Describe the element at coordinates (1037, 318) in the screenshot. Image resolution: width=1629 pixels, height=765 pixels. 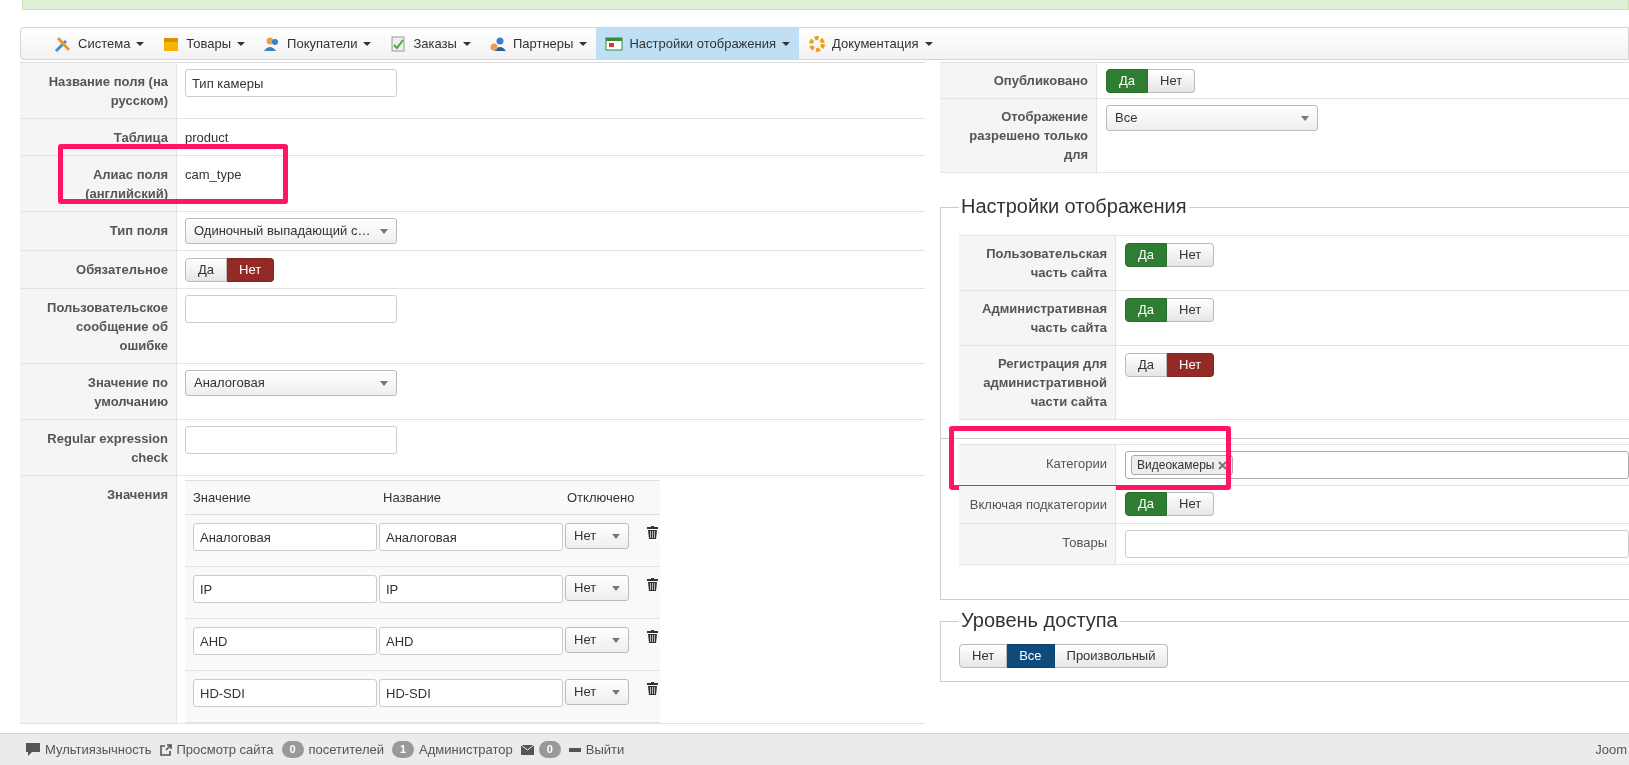
I see `field-label: Административная часть сайта` at that location.